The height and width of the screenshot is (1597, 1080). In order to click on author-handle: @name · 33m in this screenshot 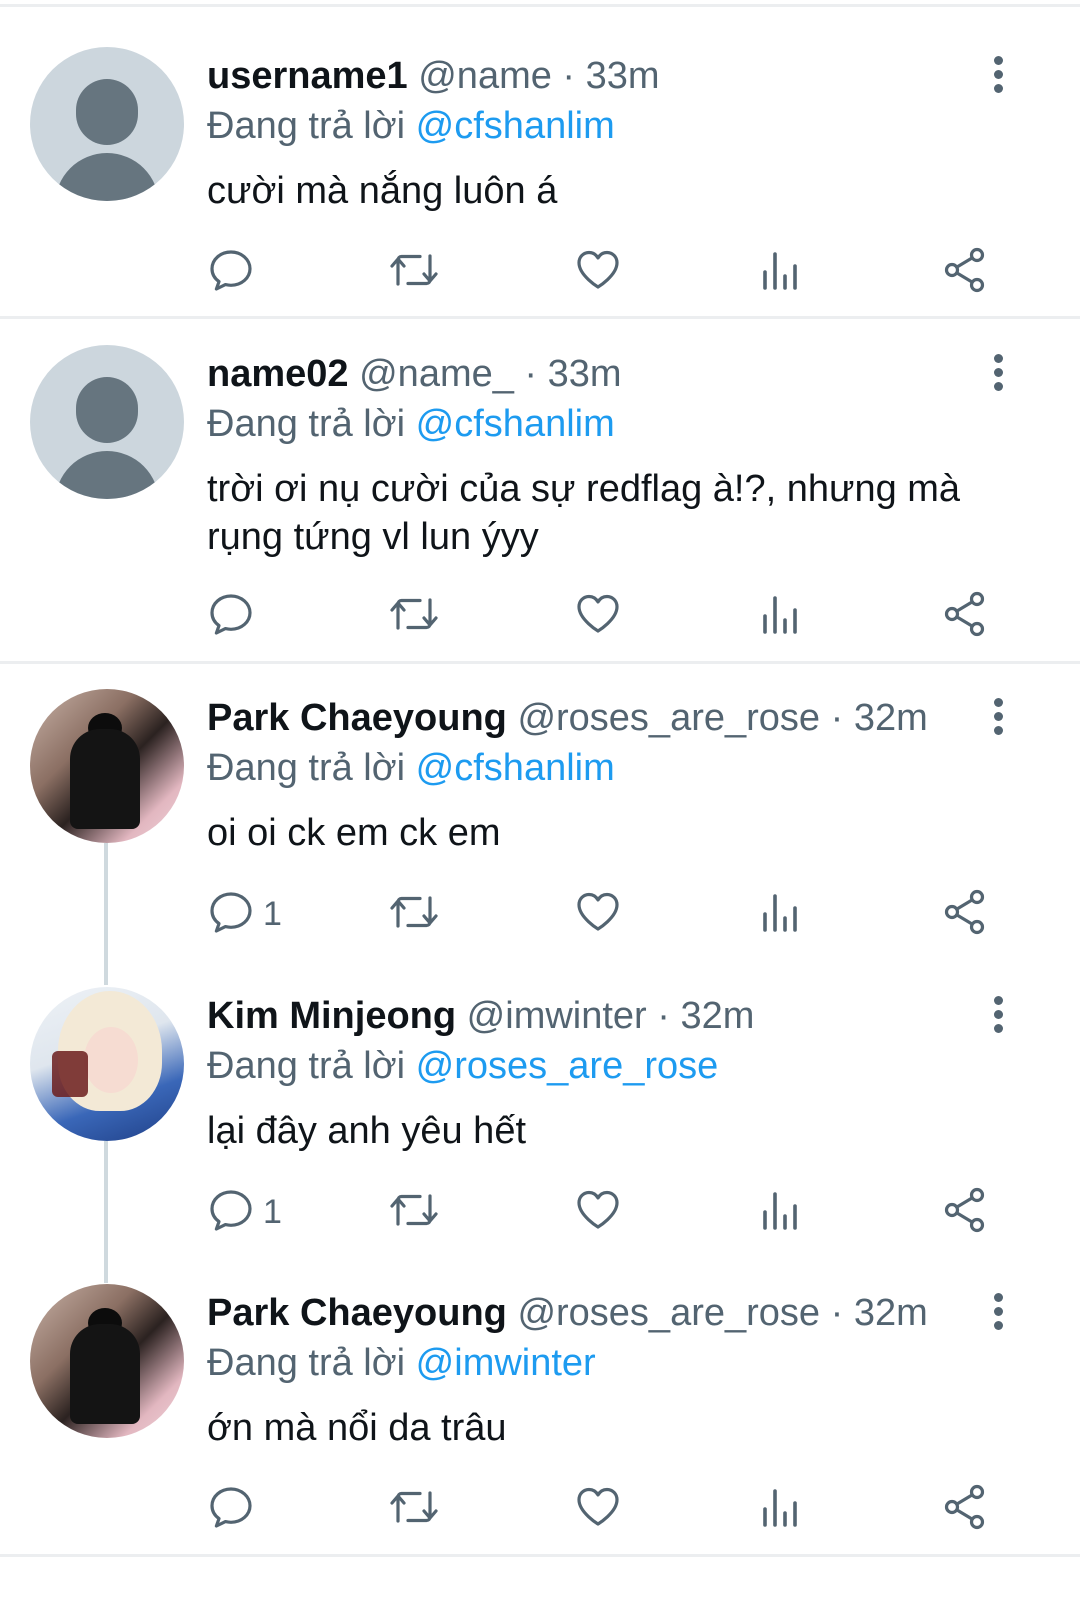, I will do `click(539, 76)`.